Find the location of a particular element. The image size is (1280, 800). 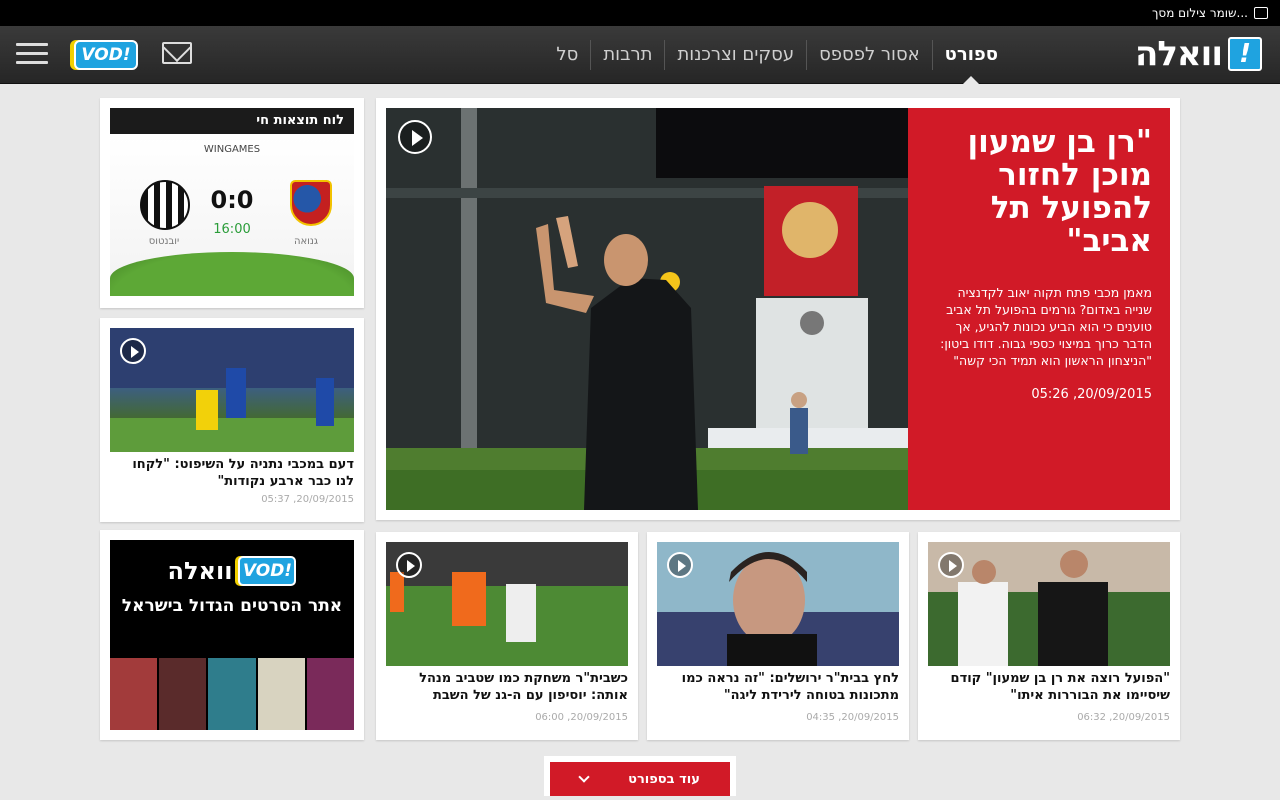

article-date: 06:00 ,20/09/2015 is located at coordinates (581, 717).